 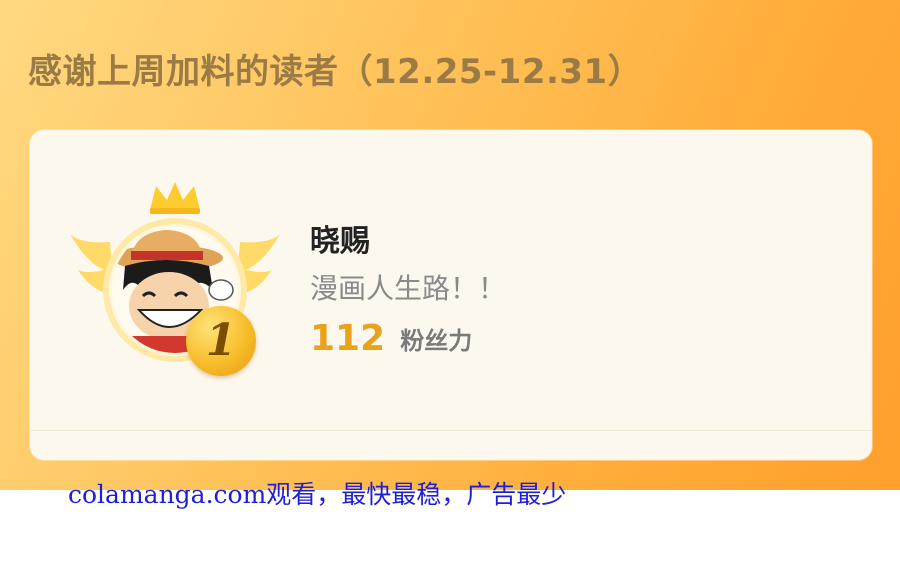 I want to click on card-divider, so click(x=451, y=430).